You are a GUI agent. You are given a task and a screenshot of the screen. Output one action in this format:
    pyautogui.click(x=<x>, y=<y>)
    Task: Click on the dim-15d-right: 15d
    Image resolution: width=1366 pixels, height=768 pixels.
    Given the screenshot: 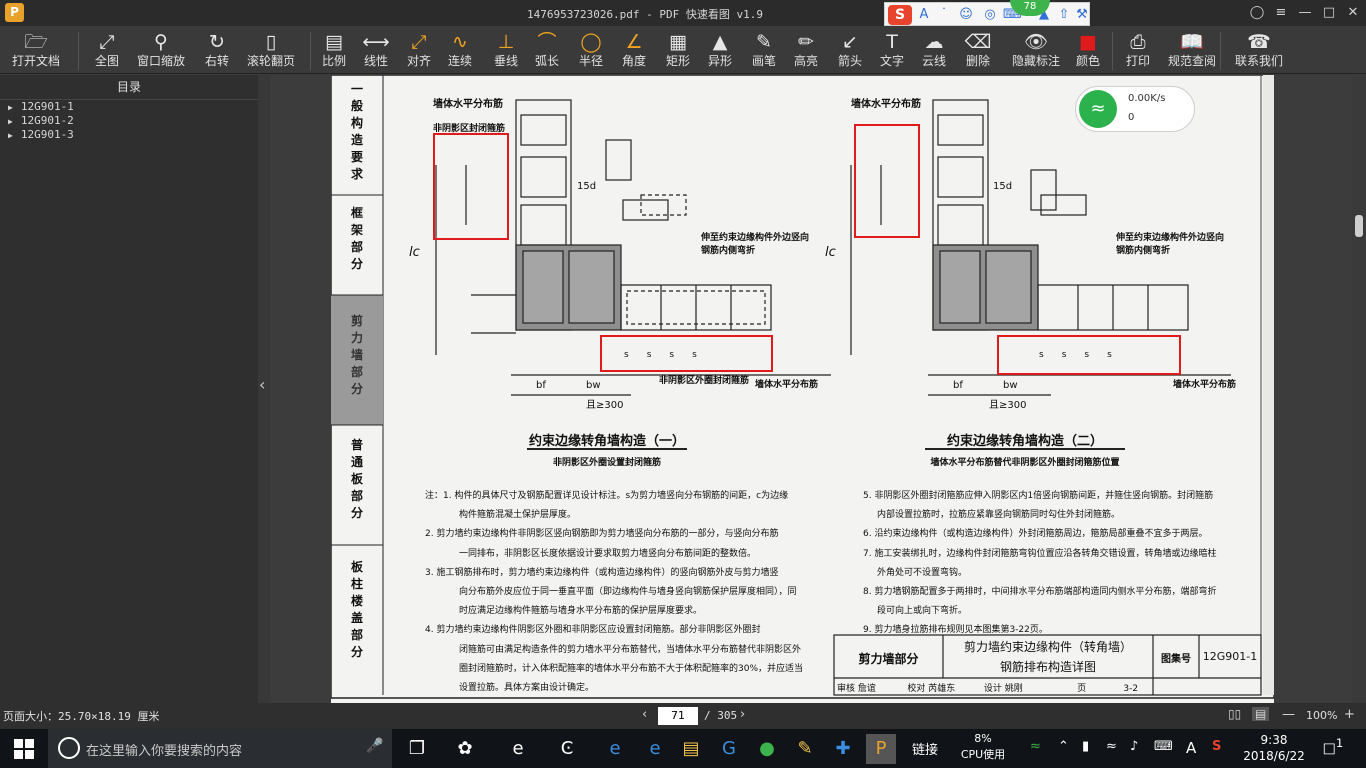 What is the action you would take?
    pyautogui.click(x=1003, y=186)
    